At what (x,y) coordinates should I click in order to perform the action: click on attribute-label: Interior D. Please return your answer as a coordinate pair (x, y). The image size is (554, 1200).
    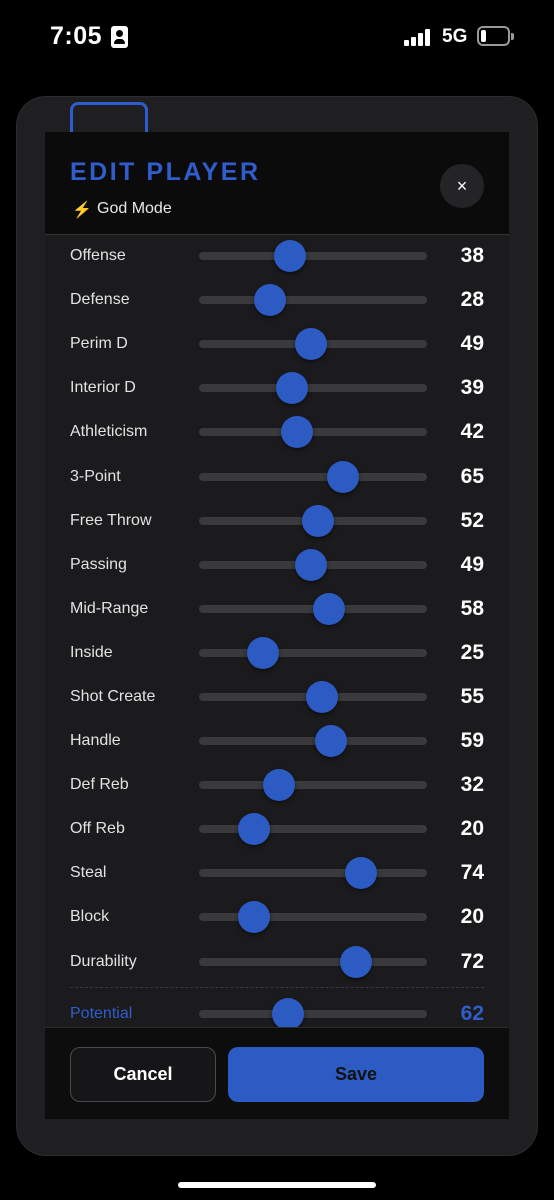
    Looking at the image, I should click on (103, 388).